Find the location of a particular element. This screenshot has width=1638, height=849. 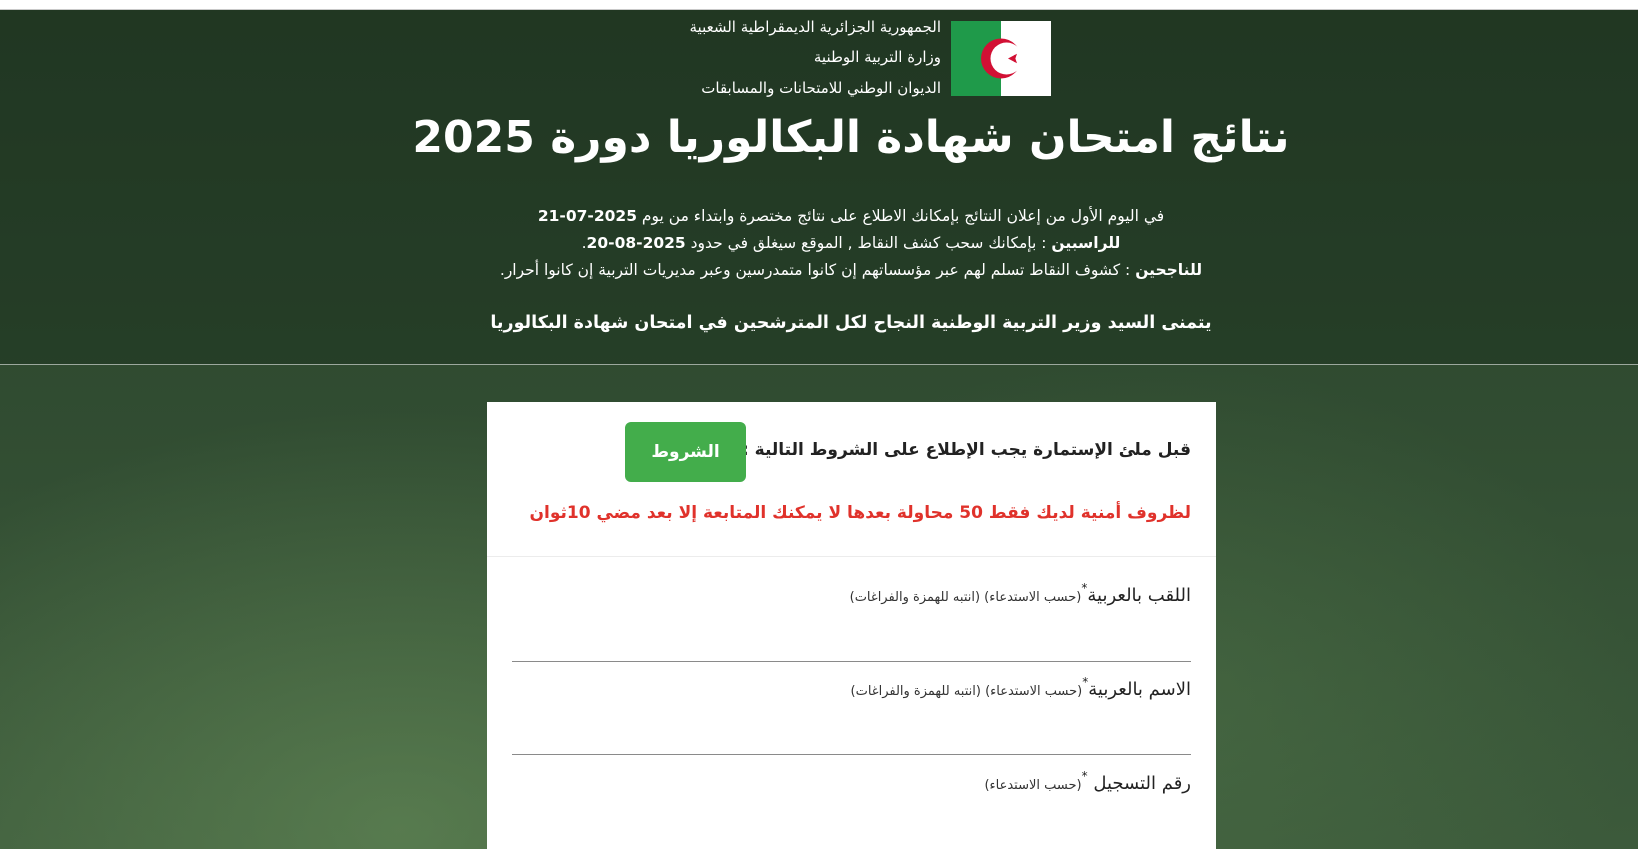

registration-number-label: رقم التسجيل *(حسب الاستدعاء) is located at coordinates (1087, 781).